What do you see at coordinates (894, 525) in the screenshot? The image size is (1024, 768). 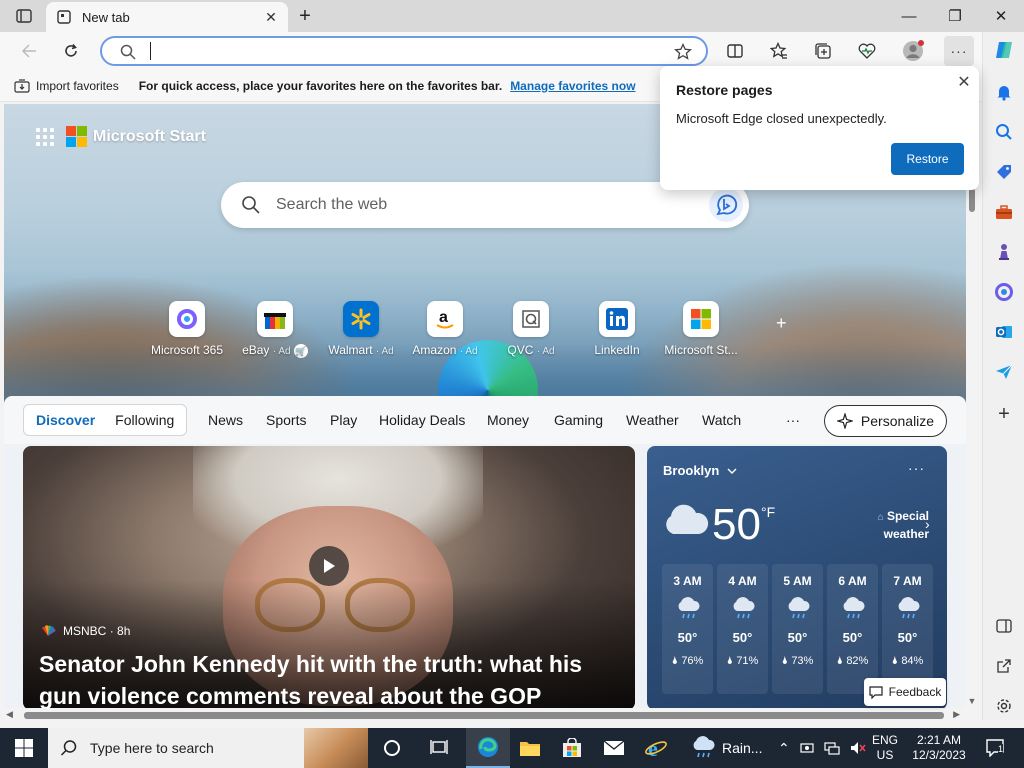 I see `special-weather-alert: ⌂ Special weather` at bounding box center [894, 525].